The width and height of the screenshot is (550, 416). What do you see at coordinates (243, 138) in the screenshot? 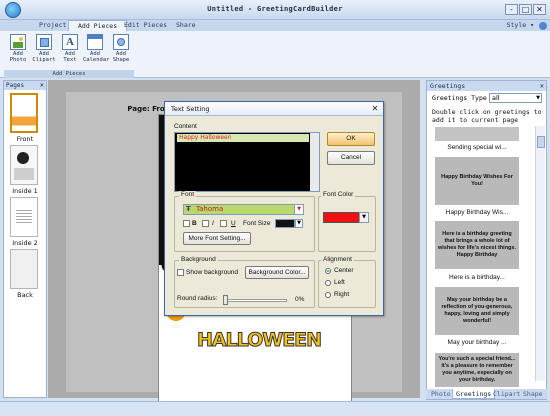
I see `content-text: Happy Halloween` at bounding box center [243, 138].